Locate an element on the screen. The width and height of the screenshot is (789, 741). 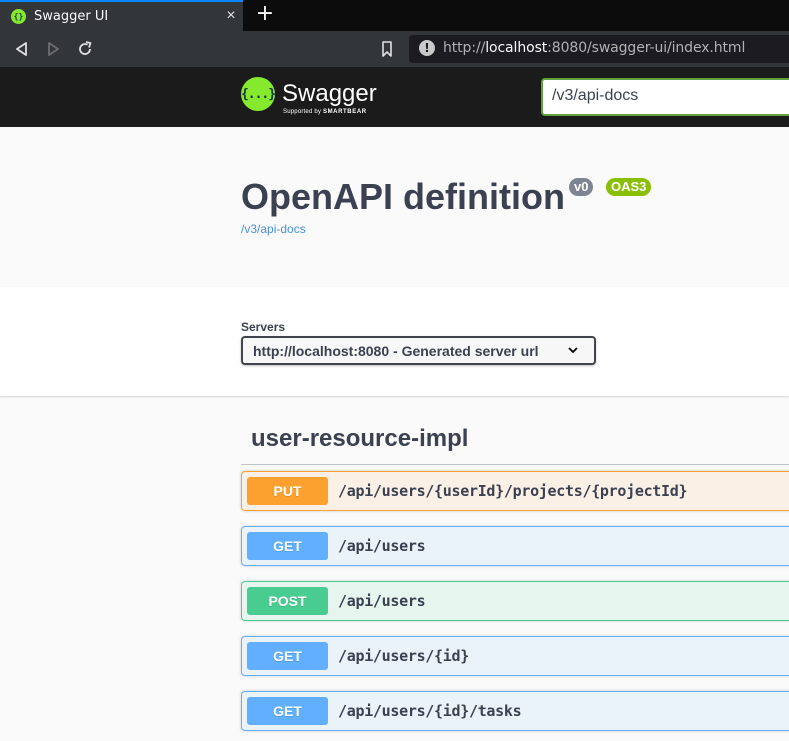
reload-icon is located at coordinates (85, 49).